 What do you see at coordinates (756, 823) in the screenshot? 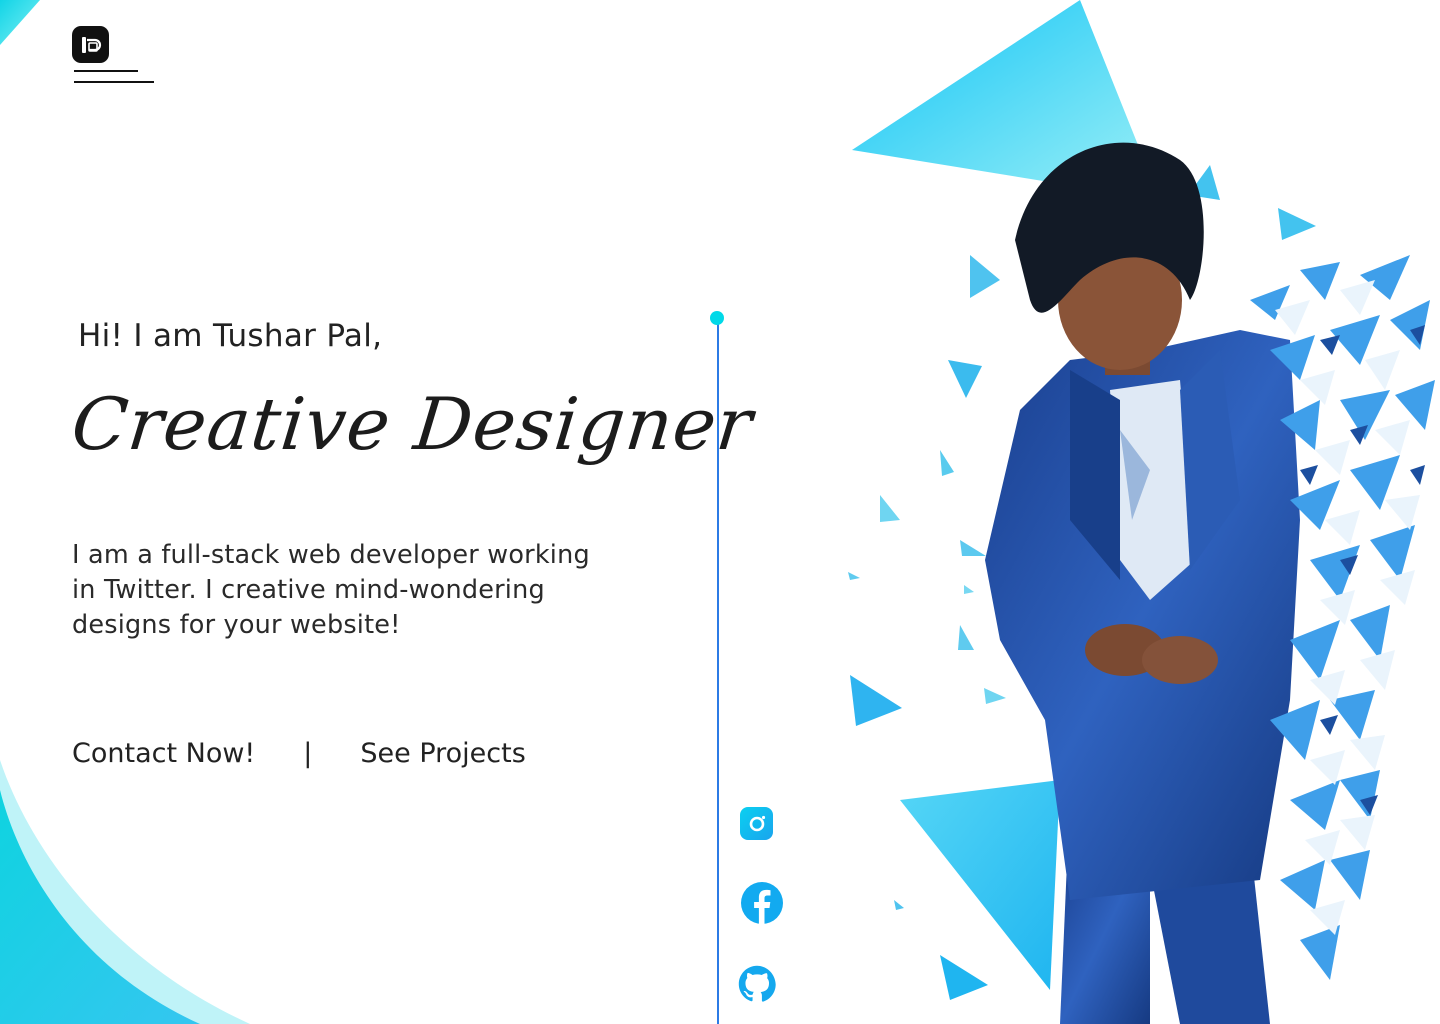
I see `instagram-icon` at bounding box center [756, 823].